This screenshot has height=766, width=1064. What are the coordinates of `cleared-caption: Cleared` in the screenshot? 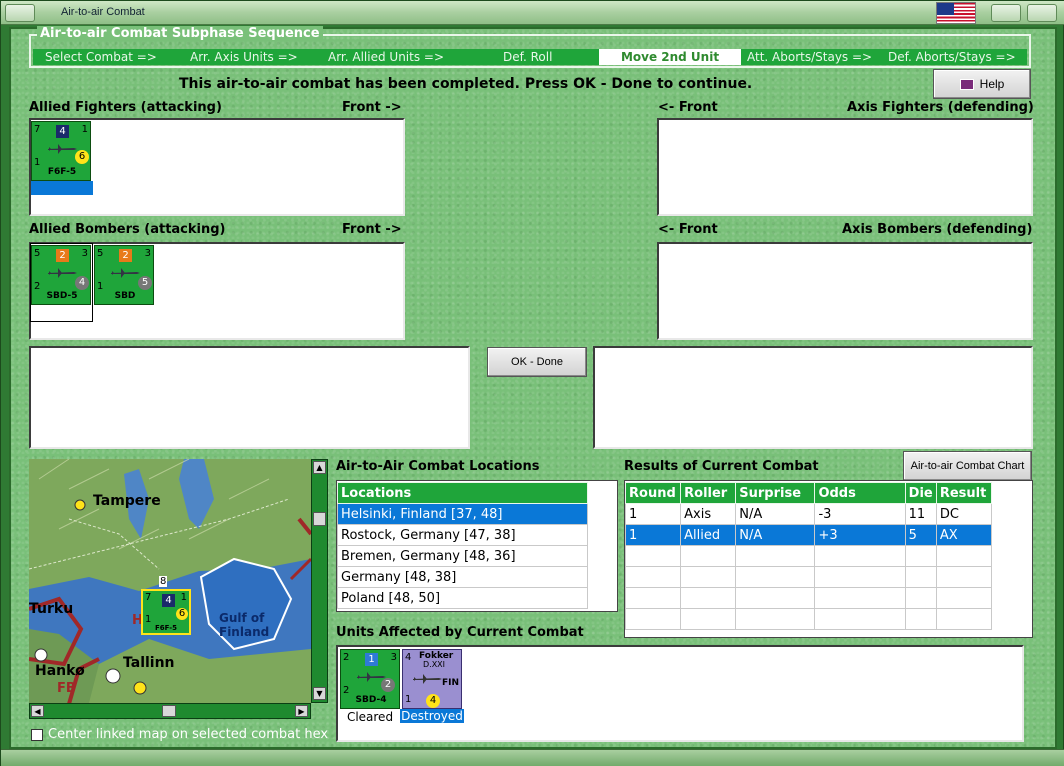 It's located at (370, 717).